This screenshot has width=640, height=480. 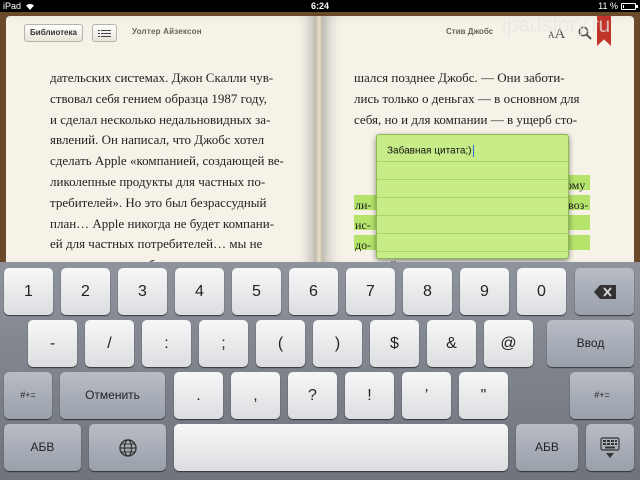 I want to click on globe-key, so click(x=127, y=447).